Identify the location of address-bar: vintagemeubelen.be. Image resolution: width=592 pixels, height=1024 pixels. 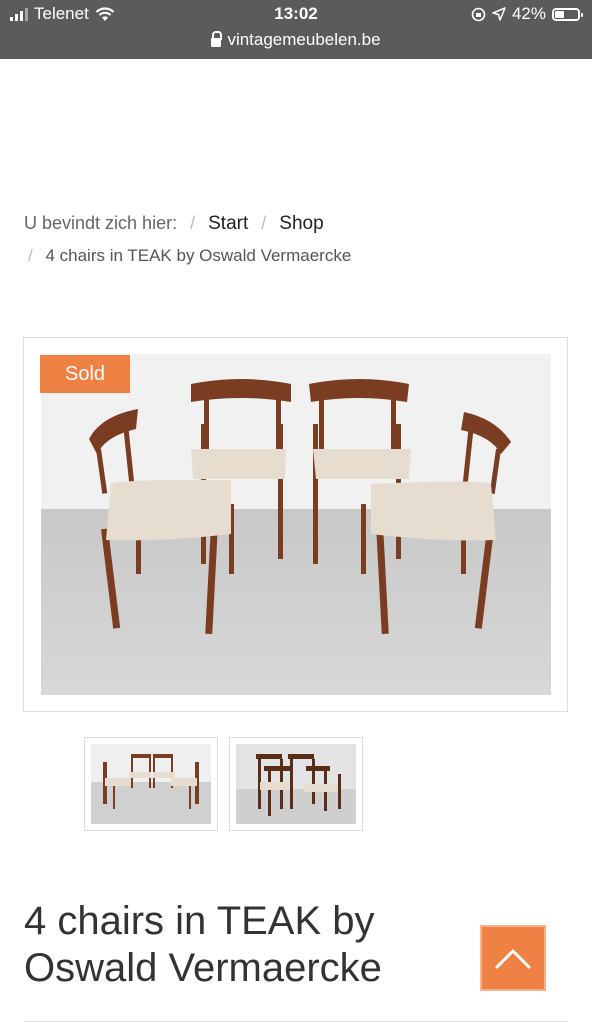
(296, 40).